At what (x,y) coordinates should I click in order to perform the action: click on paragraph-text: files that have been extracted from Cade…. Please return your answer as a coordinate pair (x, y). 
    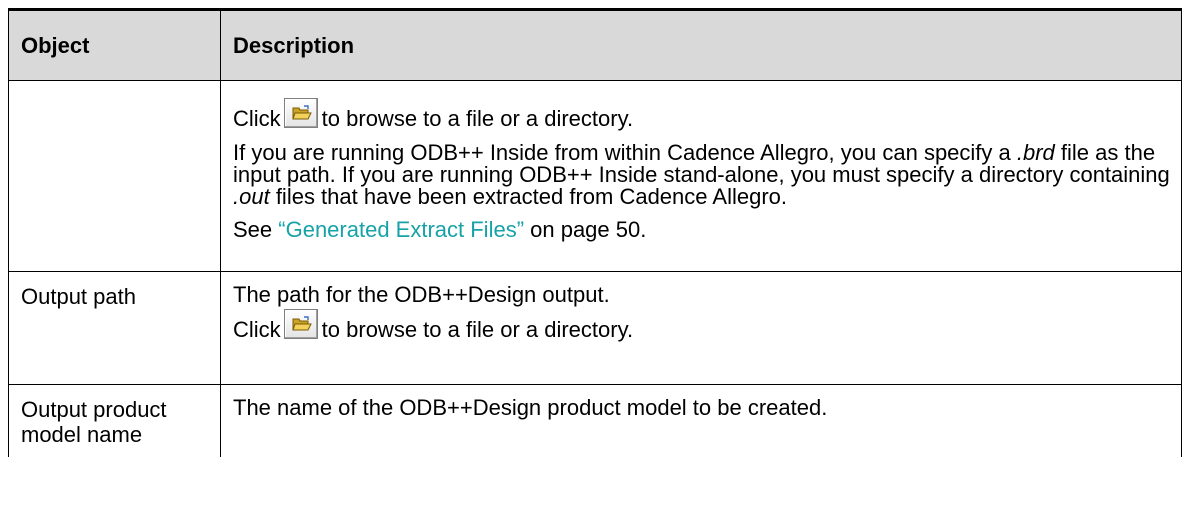
    Looking at the image, I should click on (528, 196).